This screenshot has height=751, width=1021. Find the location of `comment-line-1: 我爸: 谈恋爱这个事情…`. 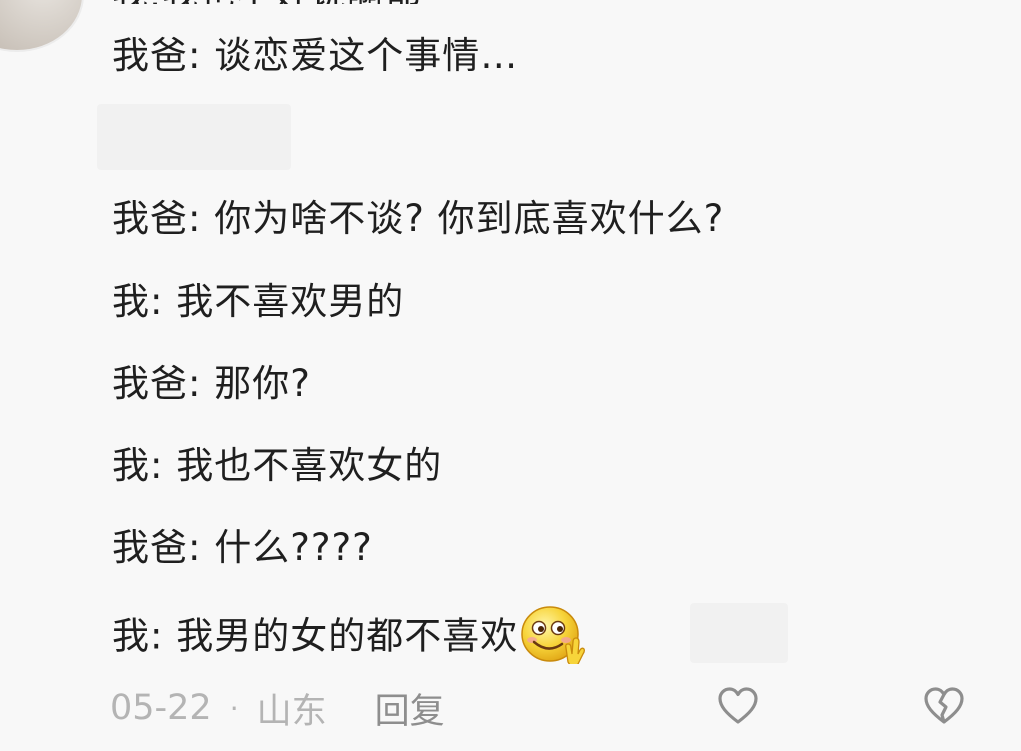

comment-line-1: 我爸: 谈恋爱这个事情… is located at coordinates (315, 56).